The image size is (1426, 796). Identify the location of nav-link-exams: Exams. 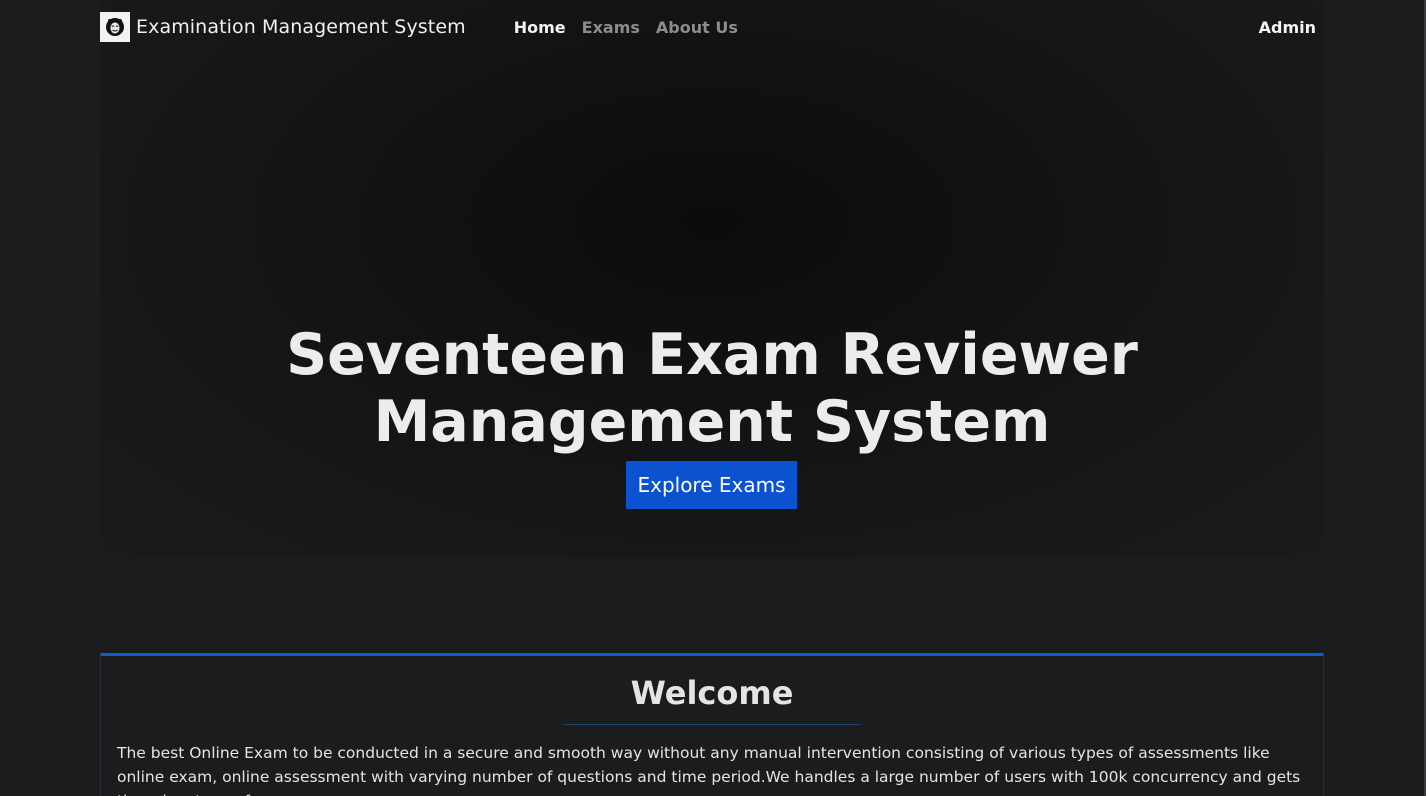
(611, 27).